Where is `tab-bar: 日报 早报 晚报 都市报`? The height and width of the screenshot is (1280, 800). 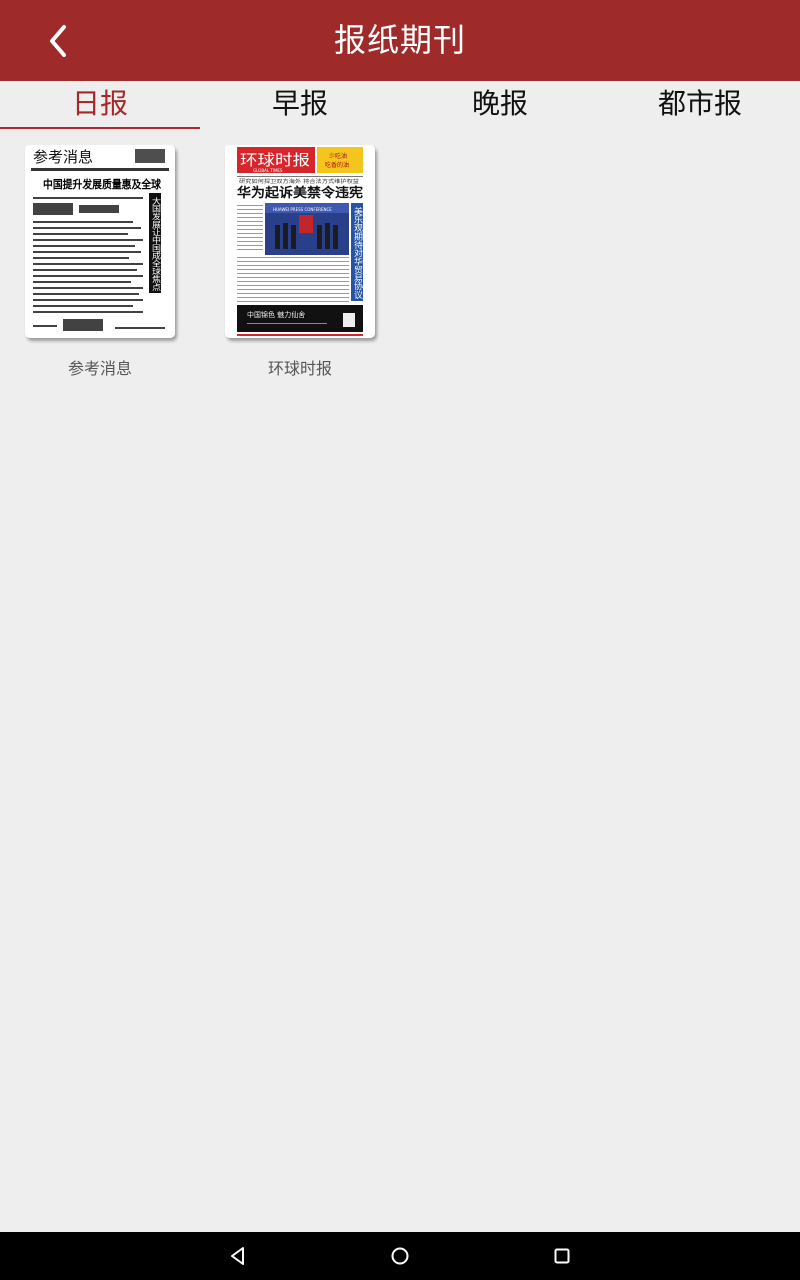
tab-bar: 日报 早报 晚报 都市报 is located at coordinates (400, 105).